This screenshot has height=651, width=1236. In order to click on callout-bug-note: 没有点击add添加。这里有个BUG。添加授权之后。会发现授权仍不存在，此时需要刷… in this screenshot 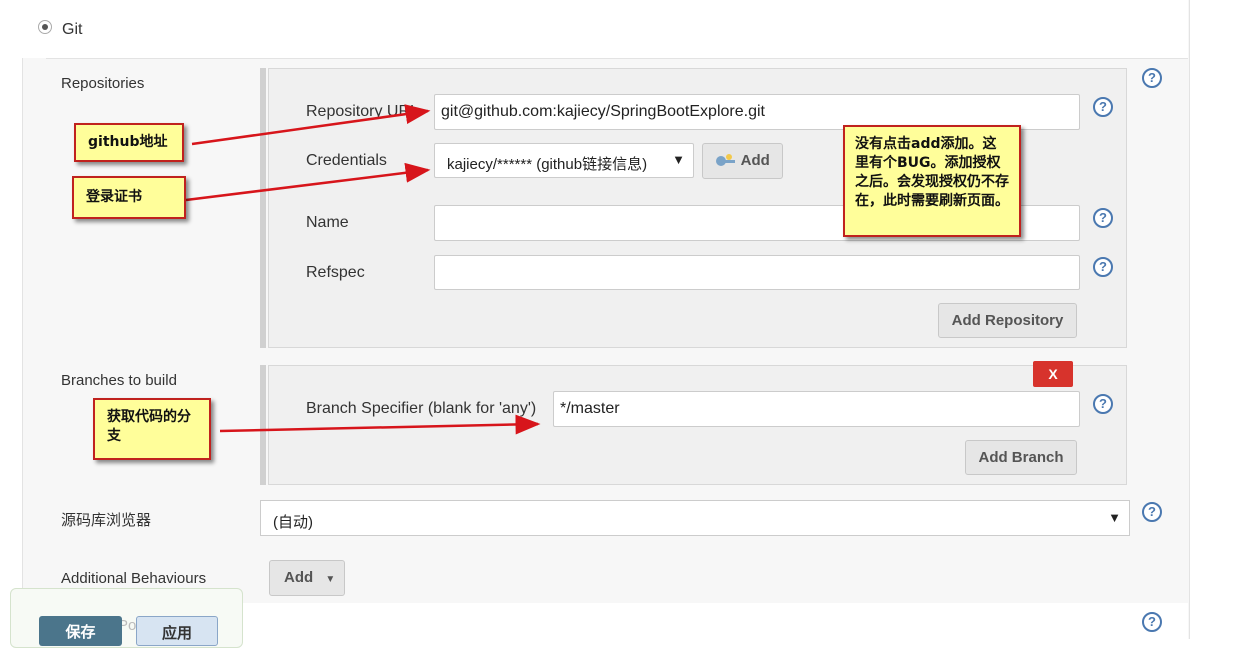, I will do `click(932, 181)`.